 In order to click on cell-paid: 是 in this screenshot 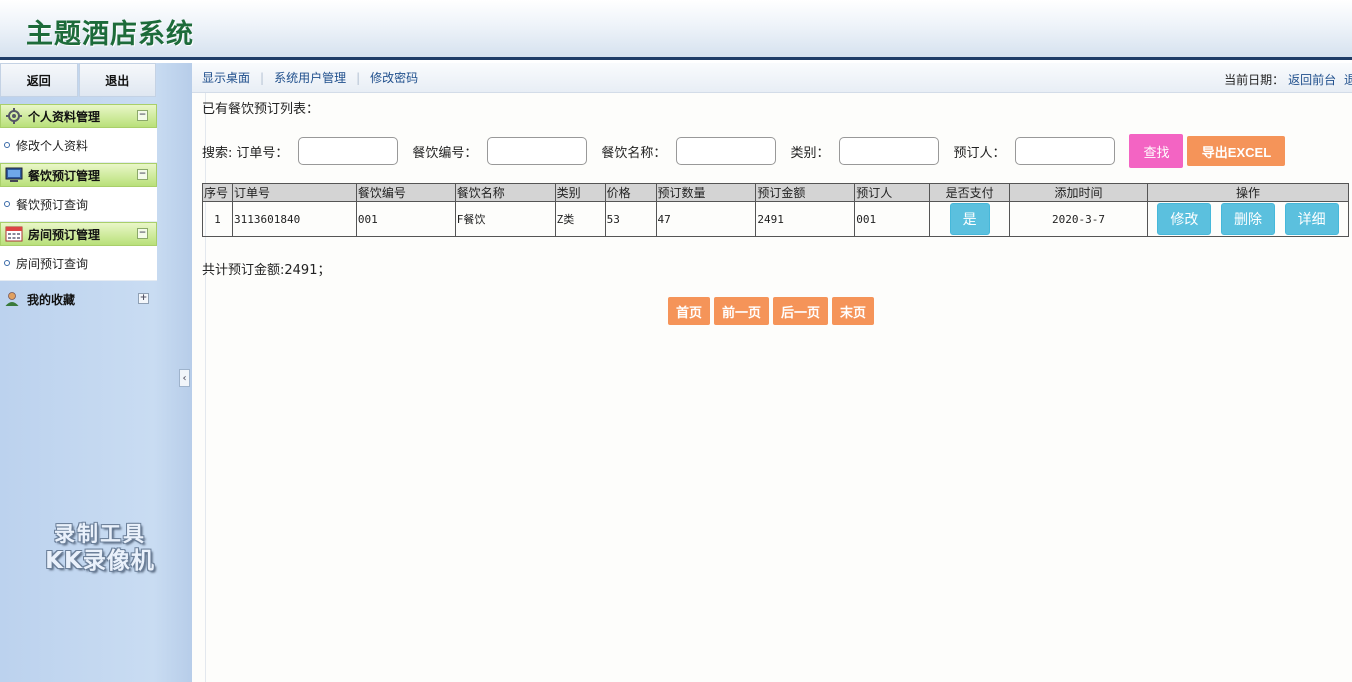, I will do `click(970, 219)`.